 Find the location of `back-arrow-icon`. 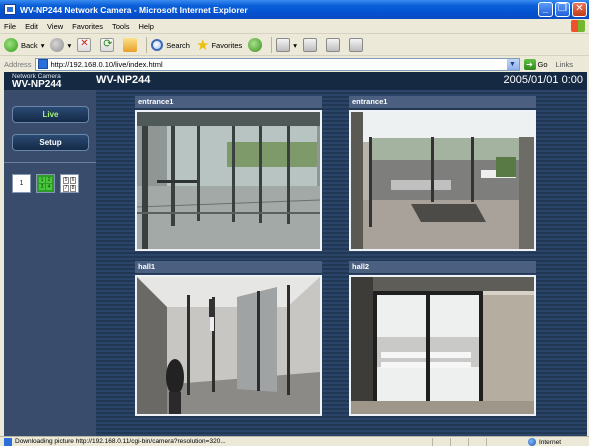

back-arrow-icon is located at coordinates (11, 45).